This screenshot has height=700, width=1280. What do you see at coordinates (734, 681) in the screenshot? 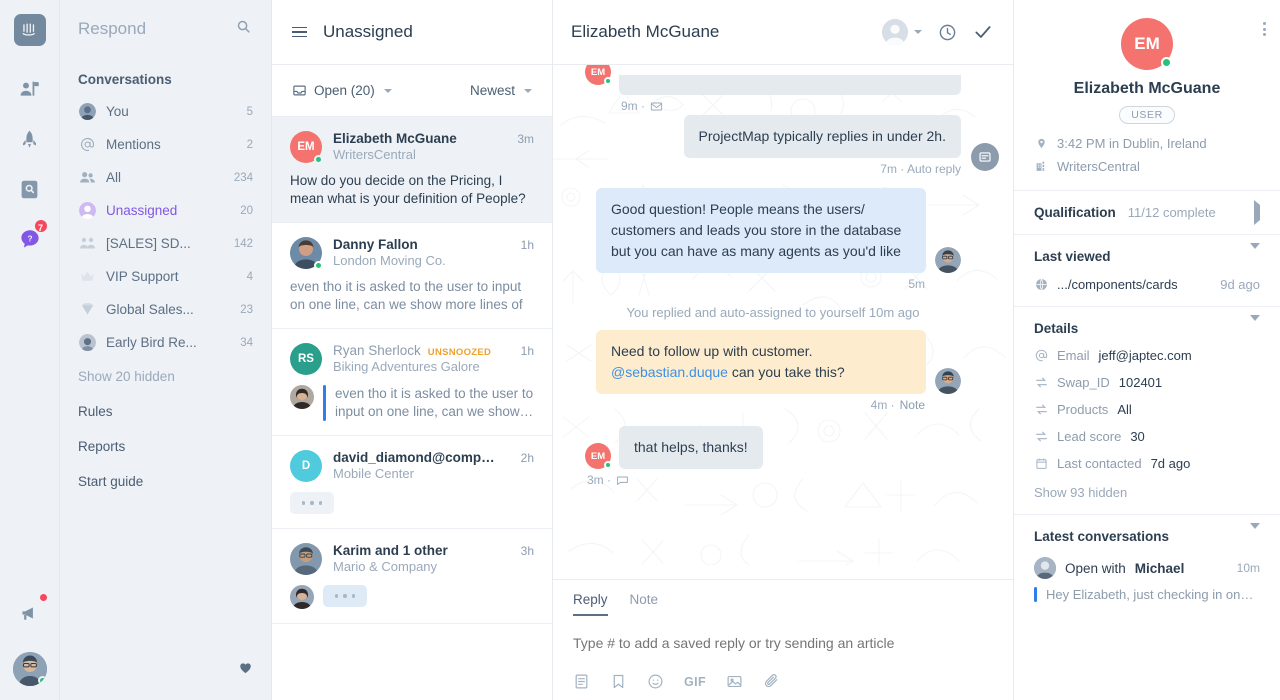
I see `image-icon` at bounding box center [734, 681].